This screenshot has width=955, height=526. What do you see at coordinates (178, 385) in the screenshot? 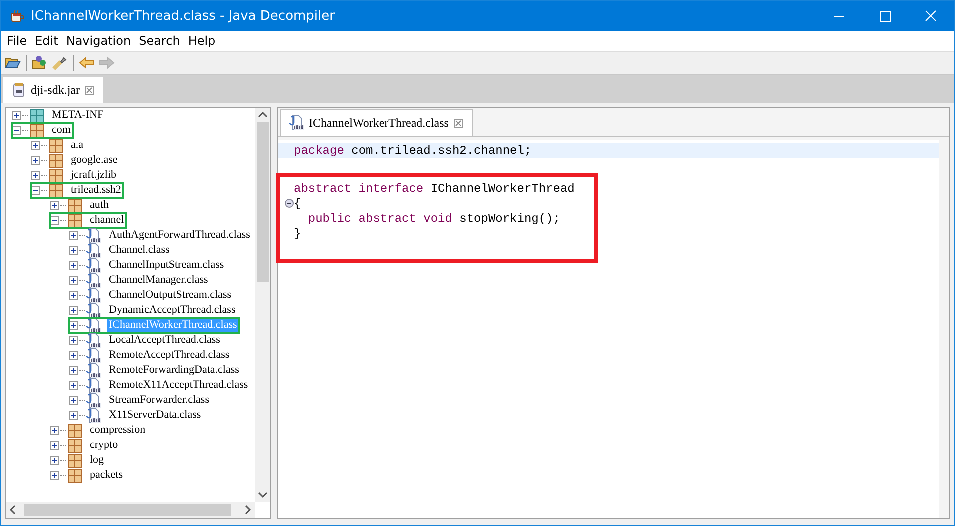
I see `tree-item: RemoteX11AcceptThread.class` at bounding box center [178, 385].